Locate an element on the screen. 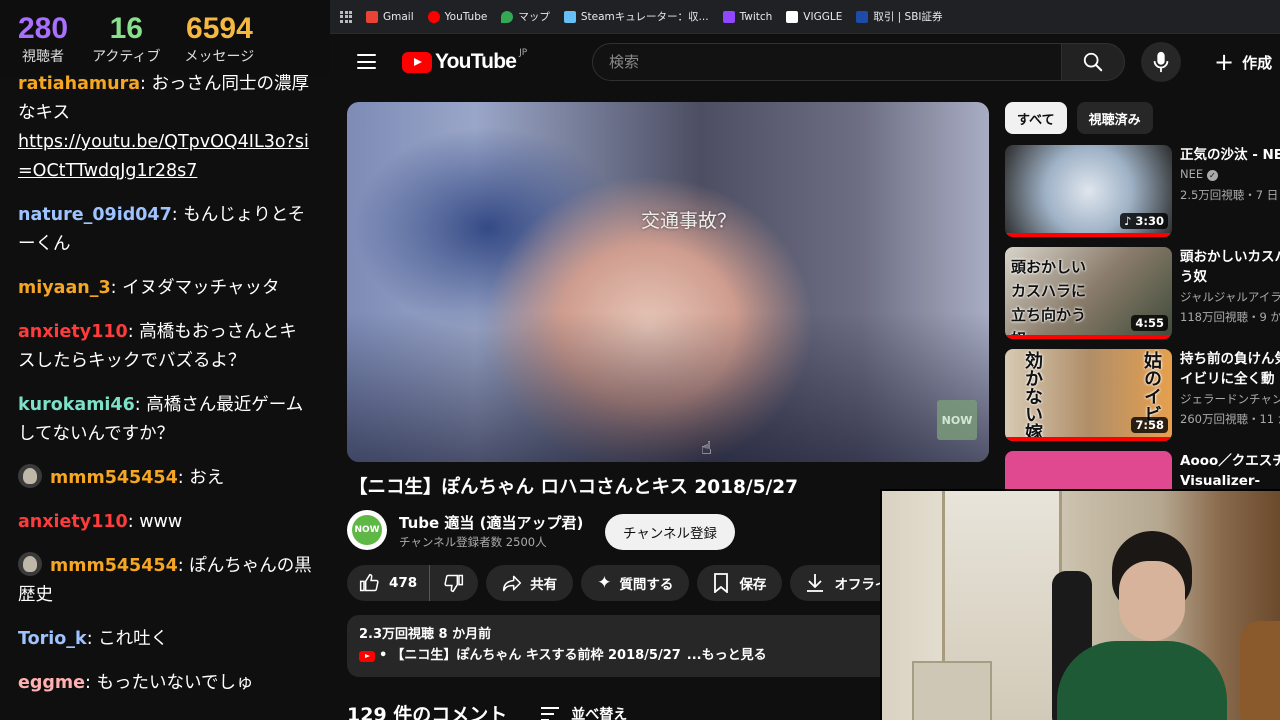  save-button: 保存 is located at coordinates (740, 583).